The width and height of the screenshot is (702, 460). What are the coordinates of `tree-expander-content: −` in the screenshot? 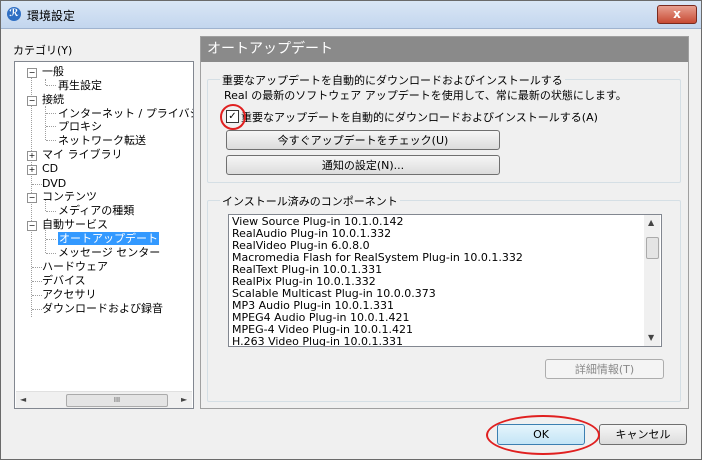 It's located at (32, 198).